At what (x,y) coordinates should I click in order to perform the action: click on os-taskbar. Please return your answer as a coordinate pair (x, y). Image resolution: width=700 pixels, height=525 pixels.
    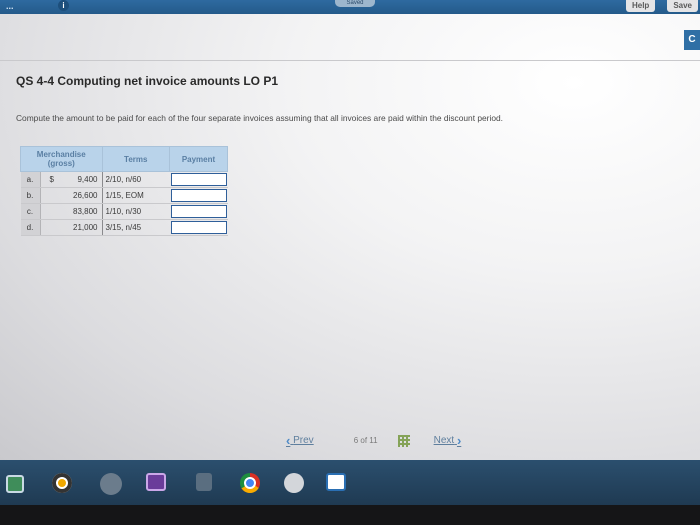
    Looking at the image, I should click on (350, 482).